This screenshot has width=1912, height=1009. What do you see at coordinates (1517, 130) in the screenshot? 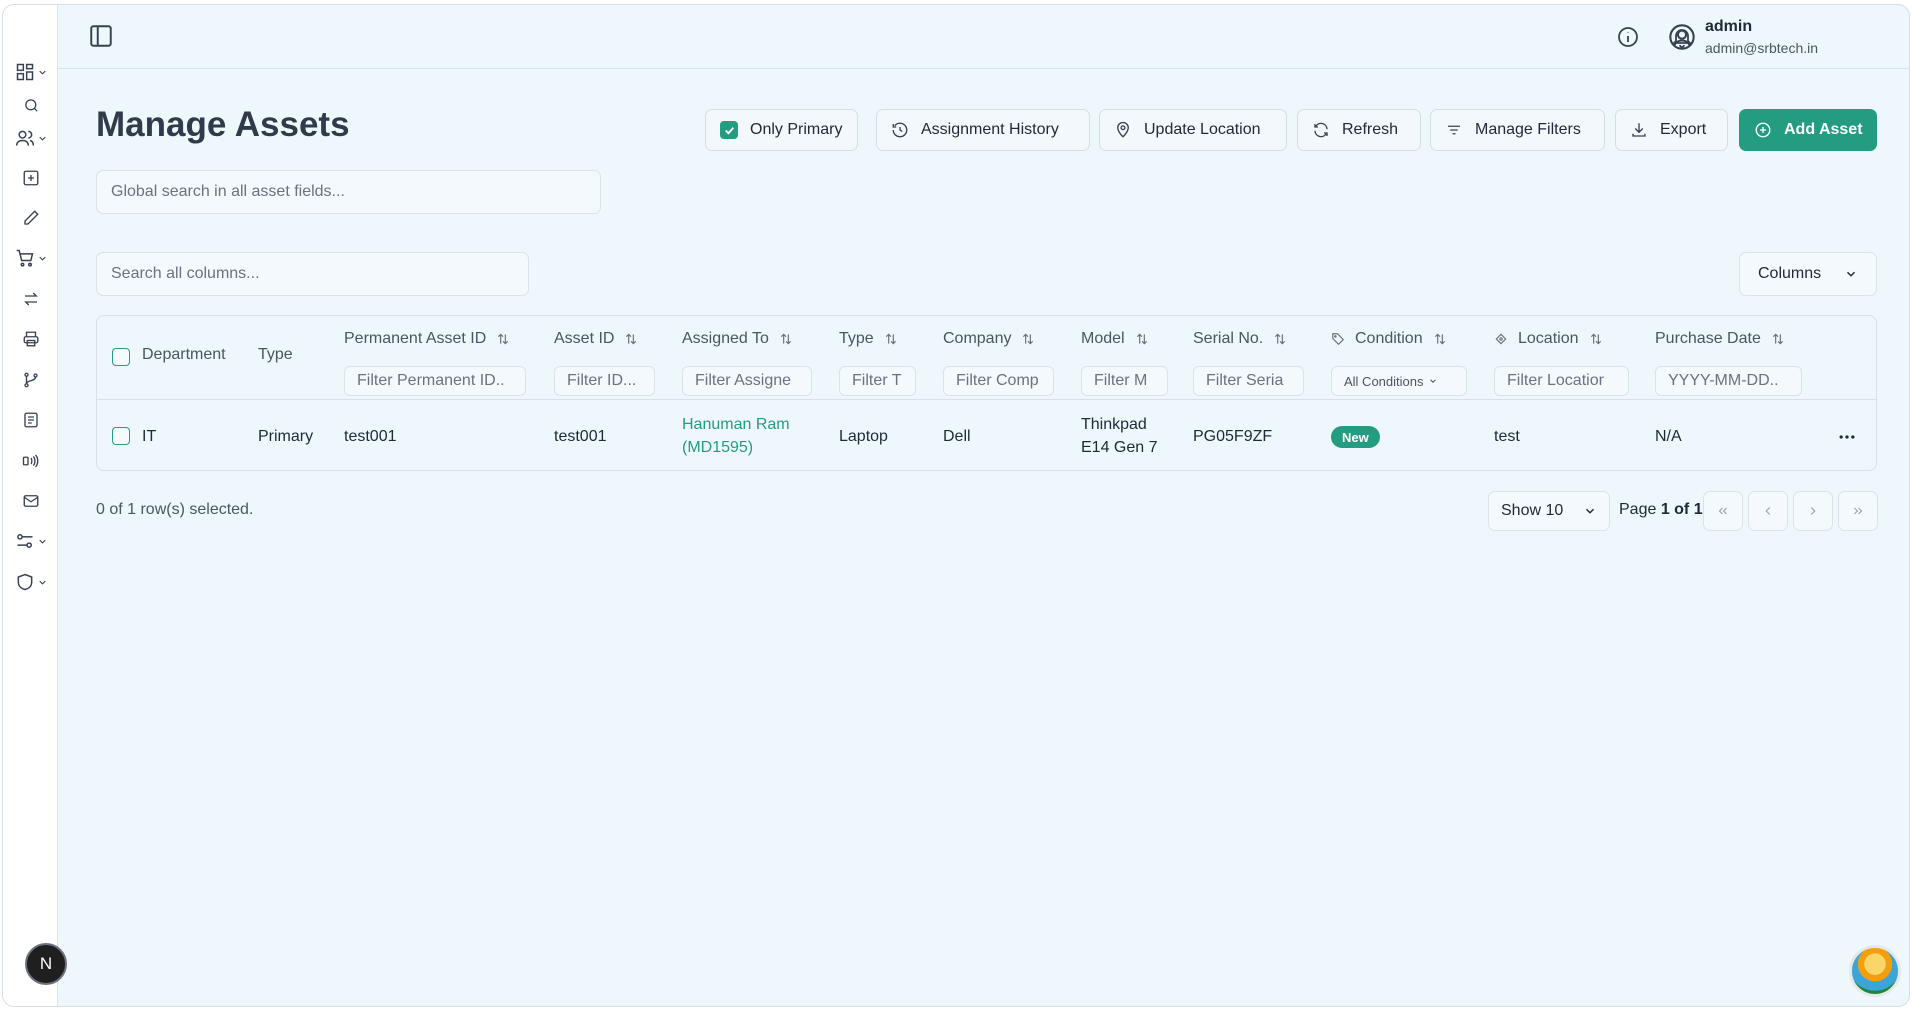
I see `manage-filters-button: Manage Filters` at bounding box center [1517, 130].